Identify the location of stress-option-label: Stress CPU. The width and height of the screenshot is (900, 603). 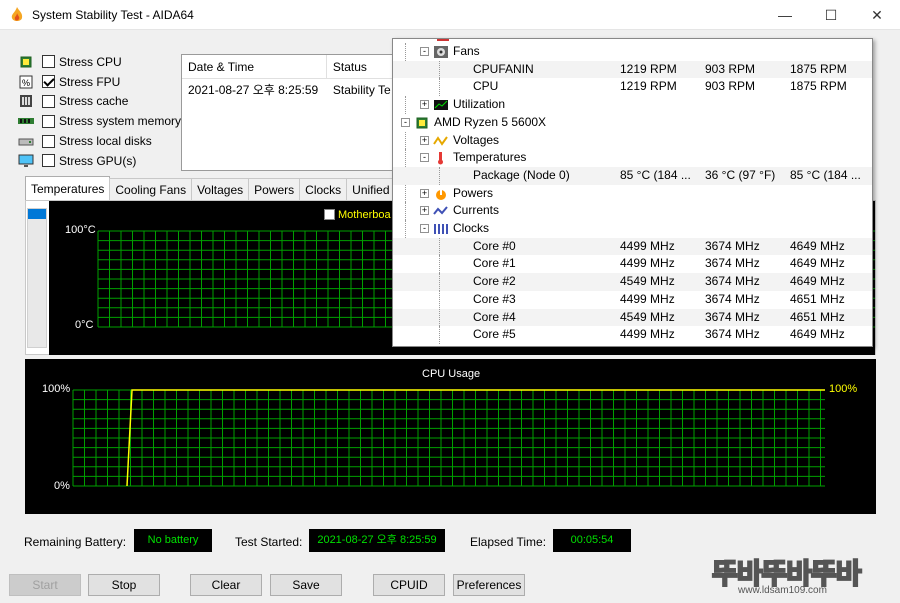
(90, 61).